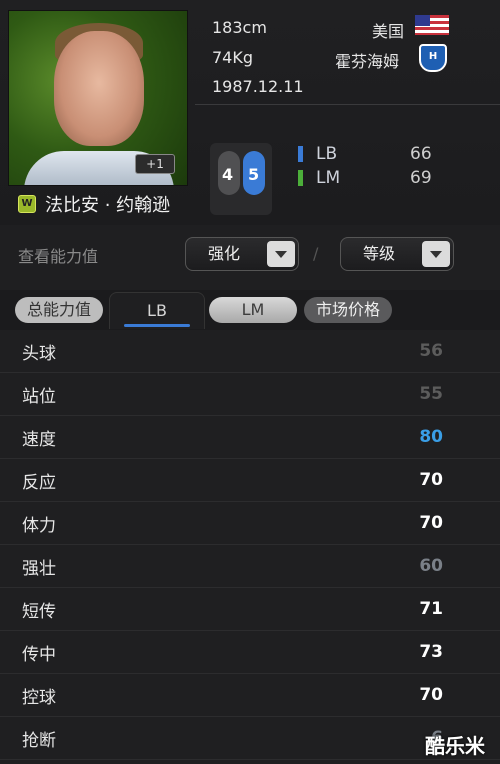 The image size is (500, 764). What do you see at coordinates (39, 439) in the screenshot?
I see `stat-name: 速度` at bounding box center [39, 439].